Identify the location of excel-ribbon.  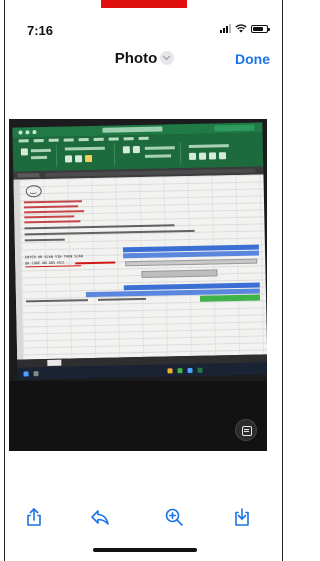
(138, 152).